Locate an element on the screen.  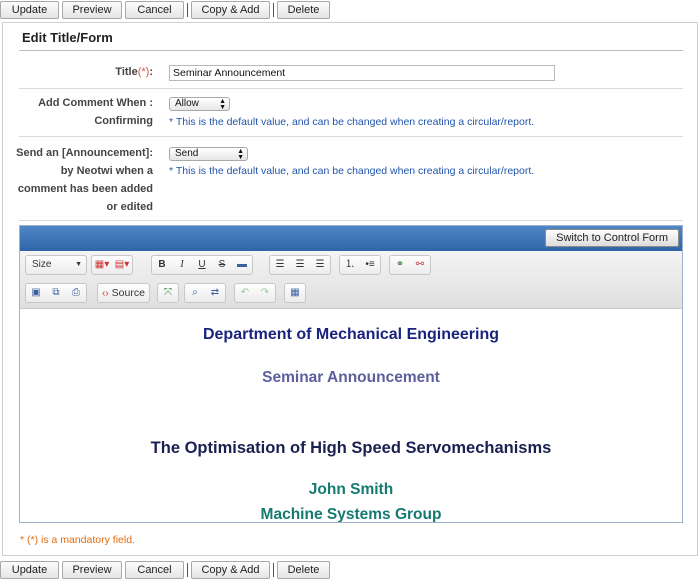
misc-group: ▦ is located at coordinates (295, 293).